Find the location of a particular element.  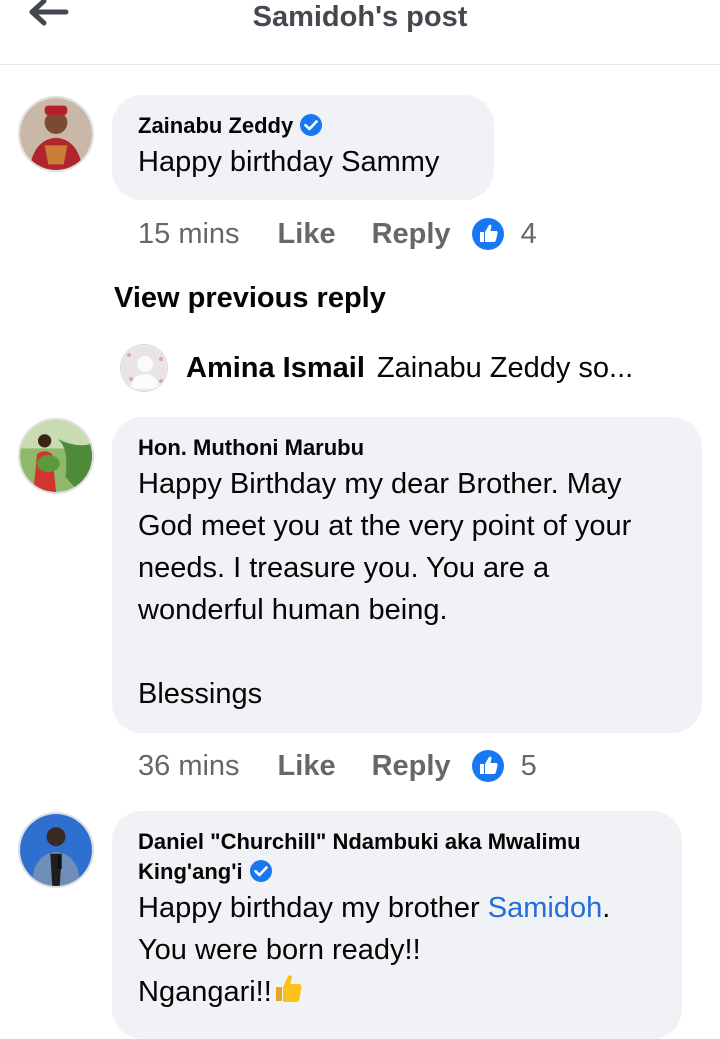

comment-author: Hon. Muthoni Marubu is located at coordinates (407, 448).